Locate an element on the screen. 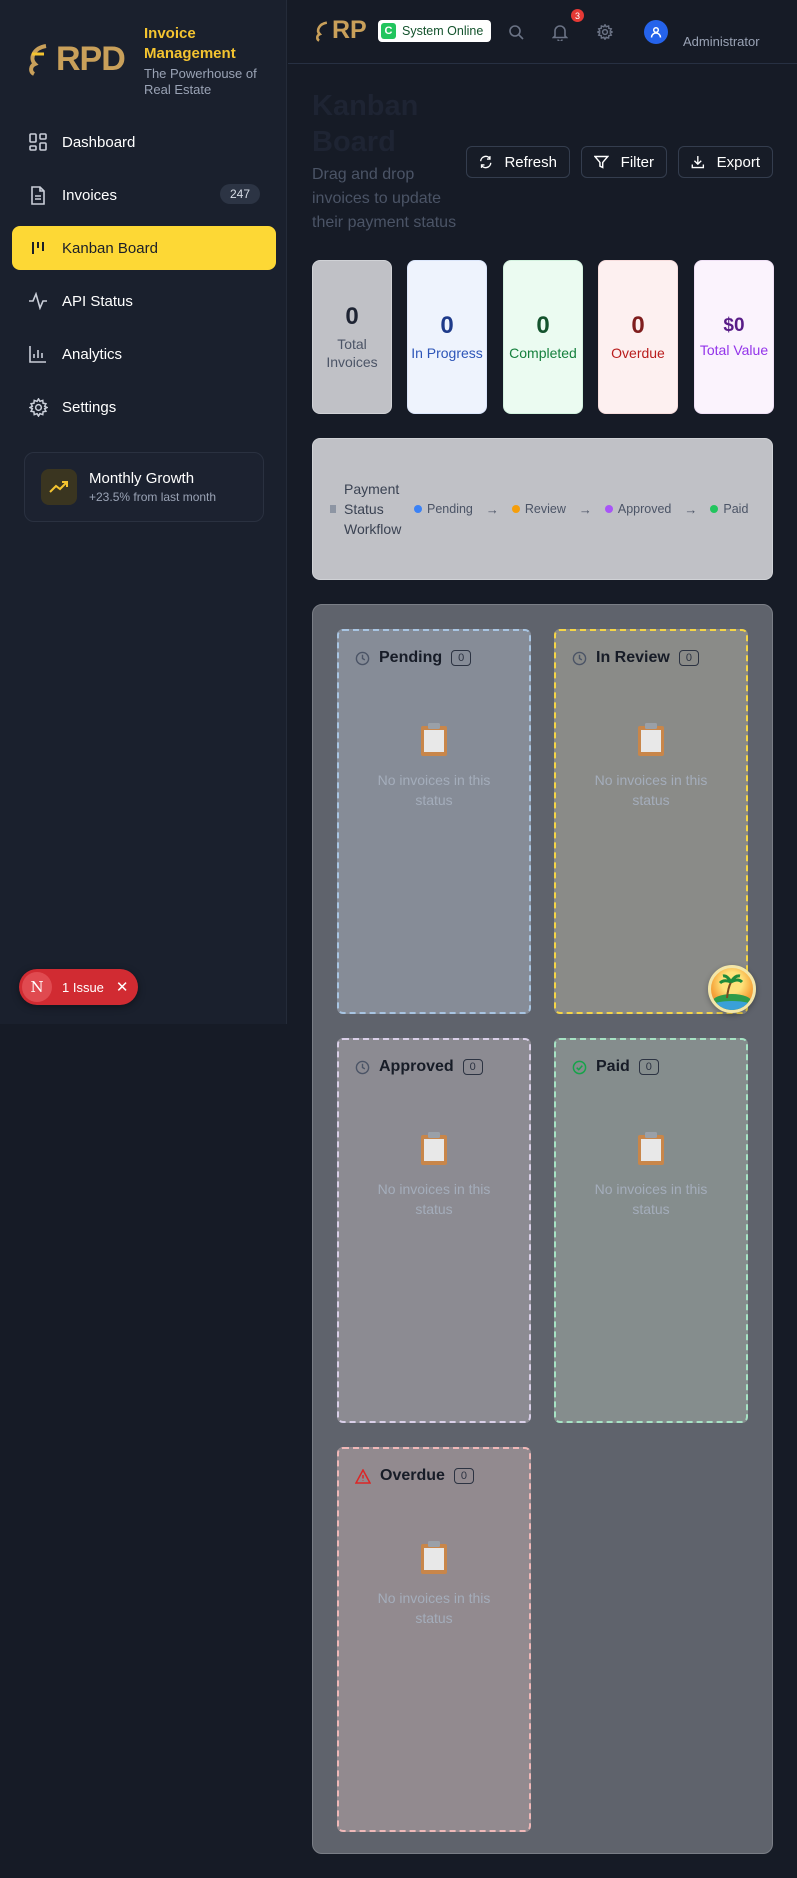  brand-title: Invoice Management is located at coordinates (190, 43).